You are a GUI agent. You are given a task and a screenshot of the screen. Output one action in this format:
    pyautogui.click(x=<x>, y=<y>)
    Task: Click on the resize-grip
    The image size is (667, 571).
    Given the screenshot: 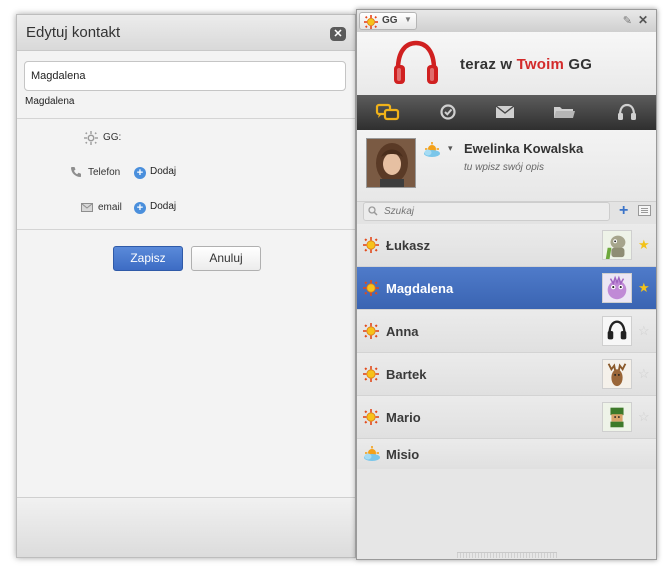 What is the action you would take?
    pyautogui.click(x=507, y=555)
    